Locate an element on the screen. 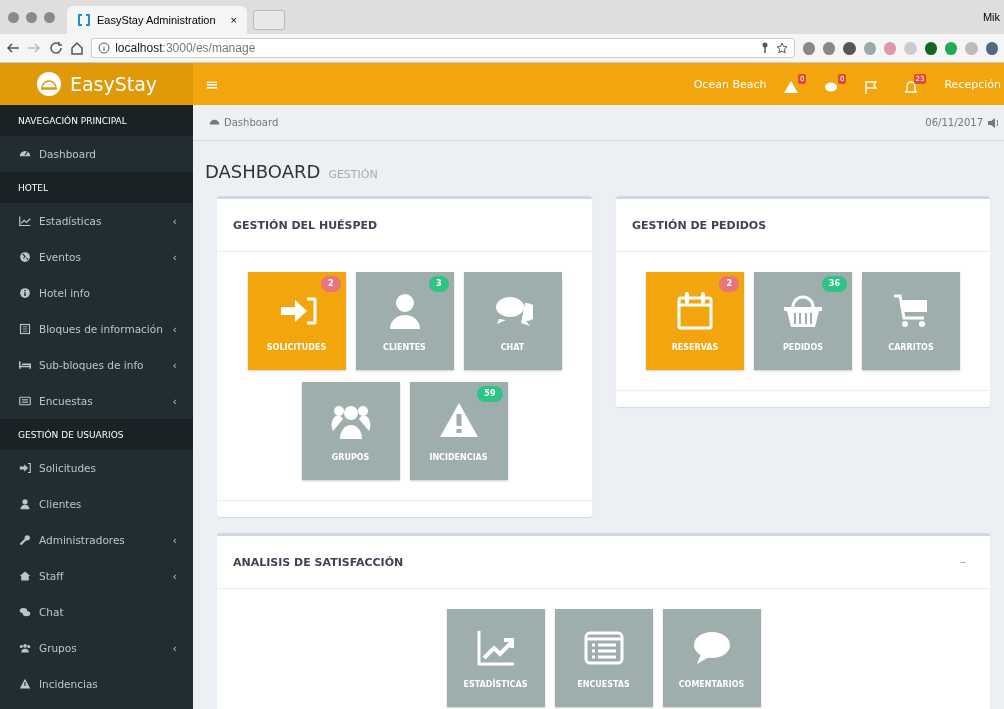 This screenshot has width=1004, height=709. reload-icon is located at coordinates (55, 48).